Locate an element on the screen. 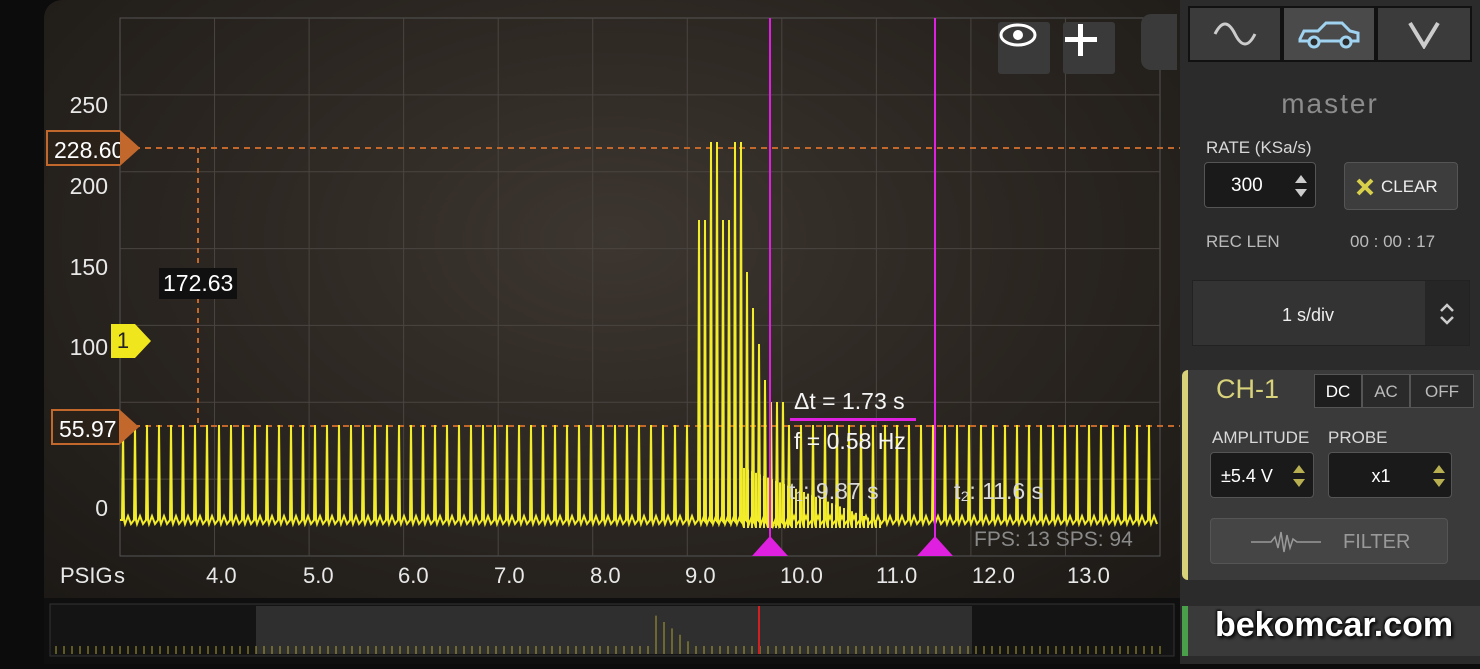  channel-name: CH-1 is located at coordinates (1248, 389).